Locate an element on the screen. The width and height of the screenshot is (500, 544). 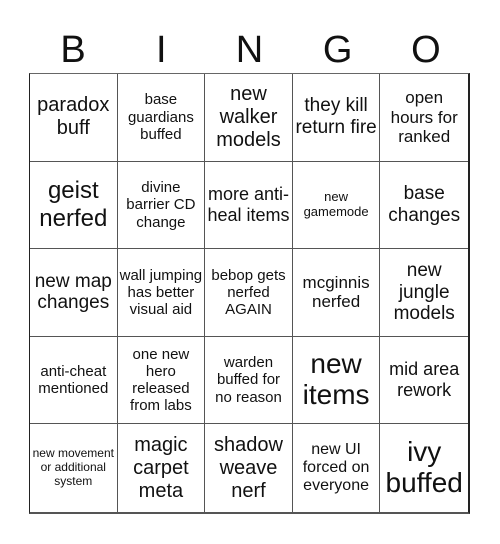
bingo-cell-r3-c1: new map changes is located at coordinates (74, 293).